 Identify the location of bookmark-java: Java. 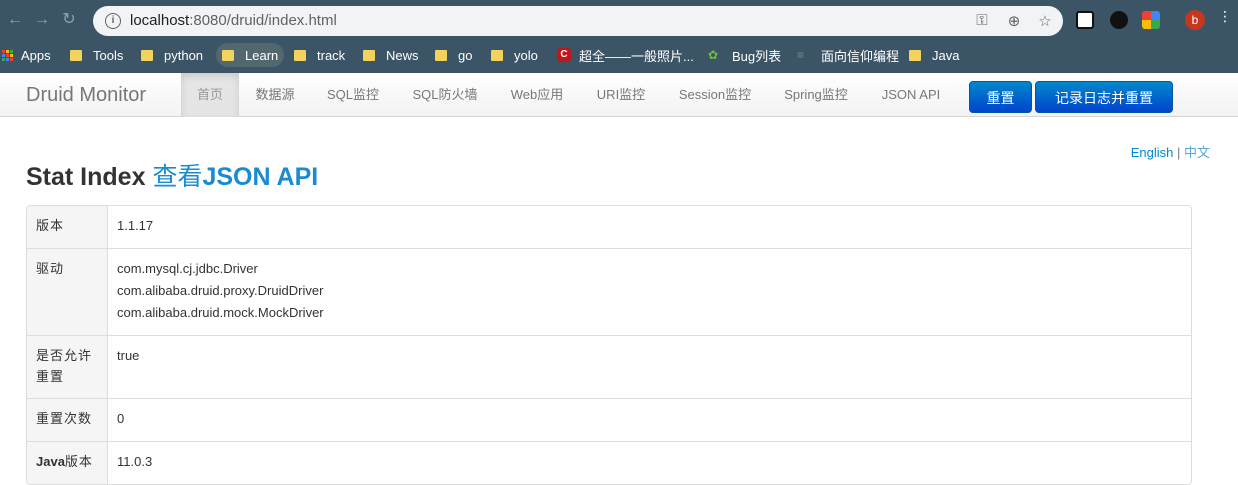
(934, 55).